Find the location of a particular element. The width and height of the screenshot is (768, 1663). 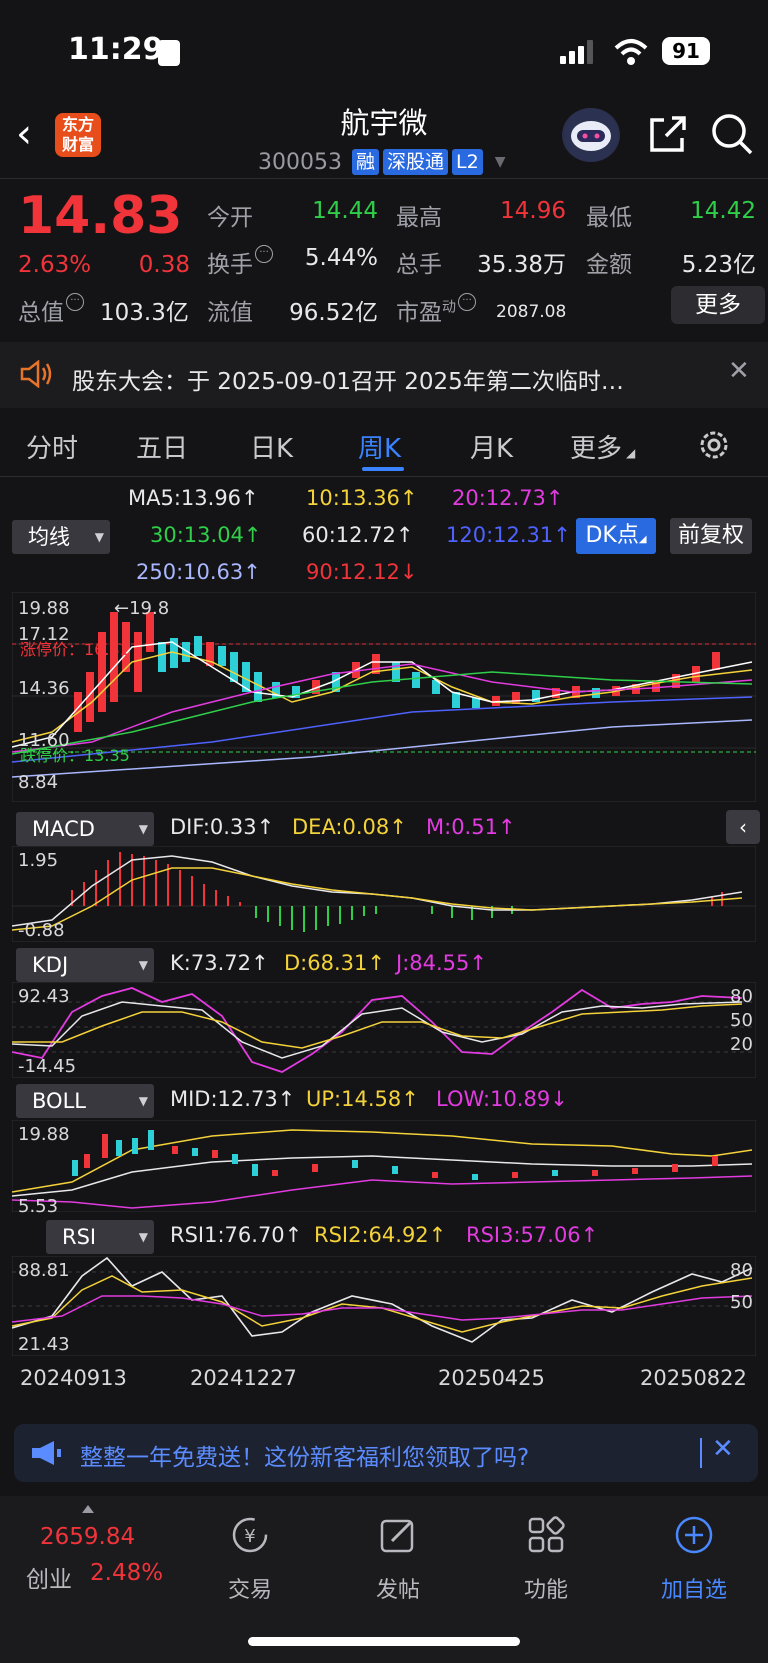

kchart-ymin: 8.84 is located at coordinates (38, 782).